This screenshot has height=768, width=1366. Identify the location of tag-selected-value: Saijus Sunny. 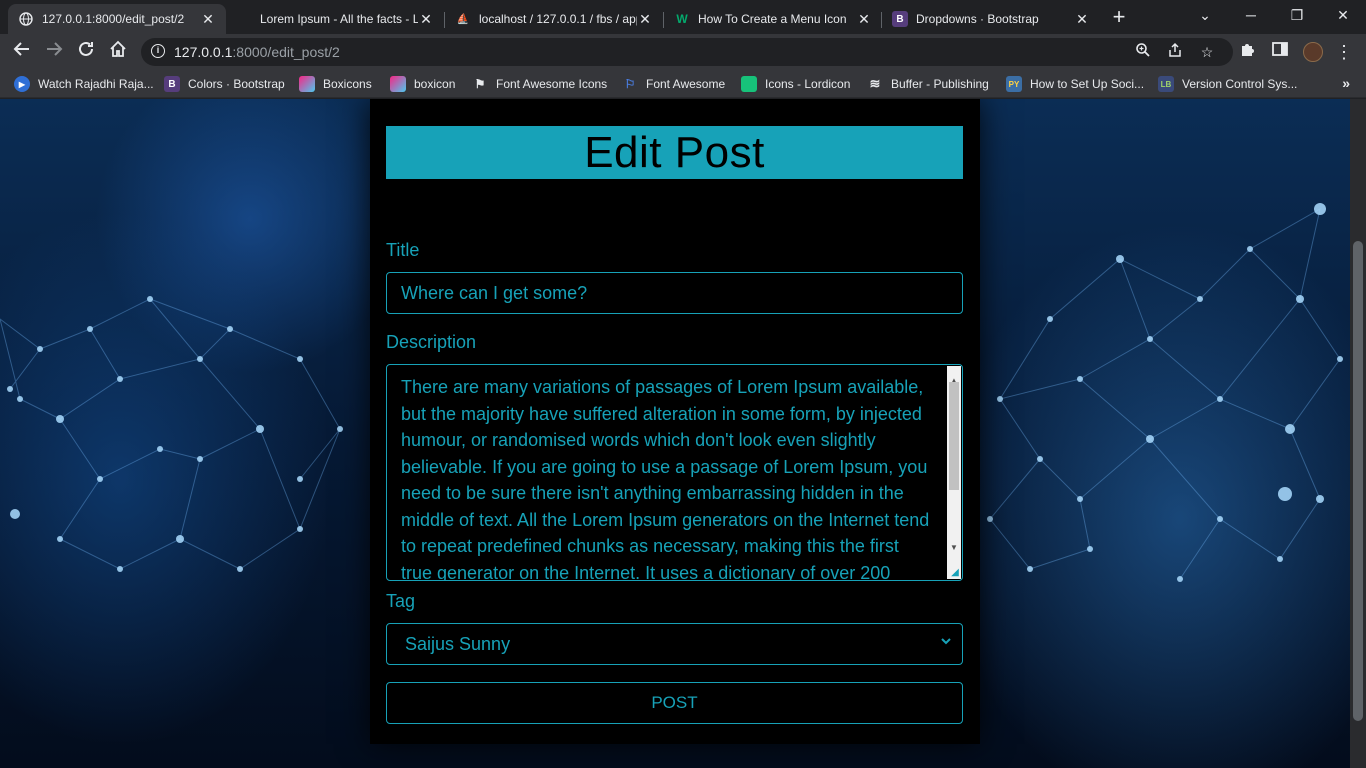
(458, 644).